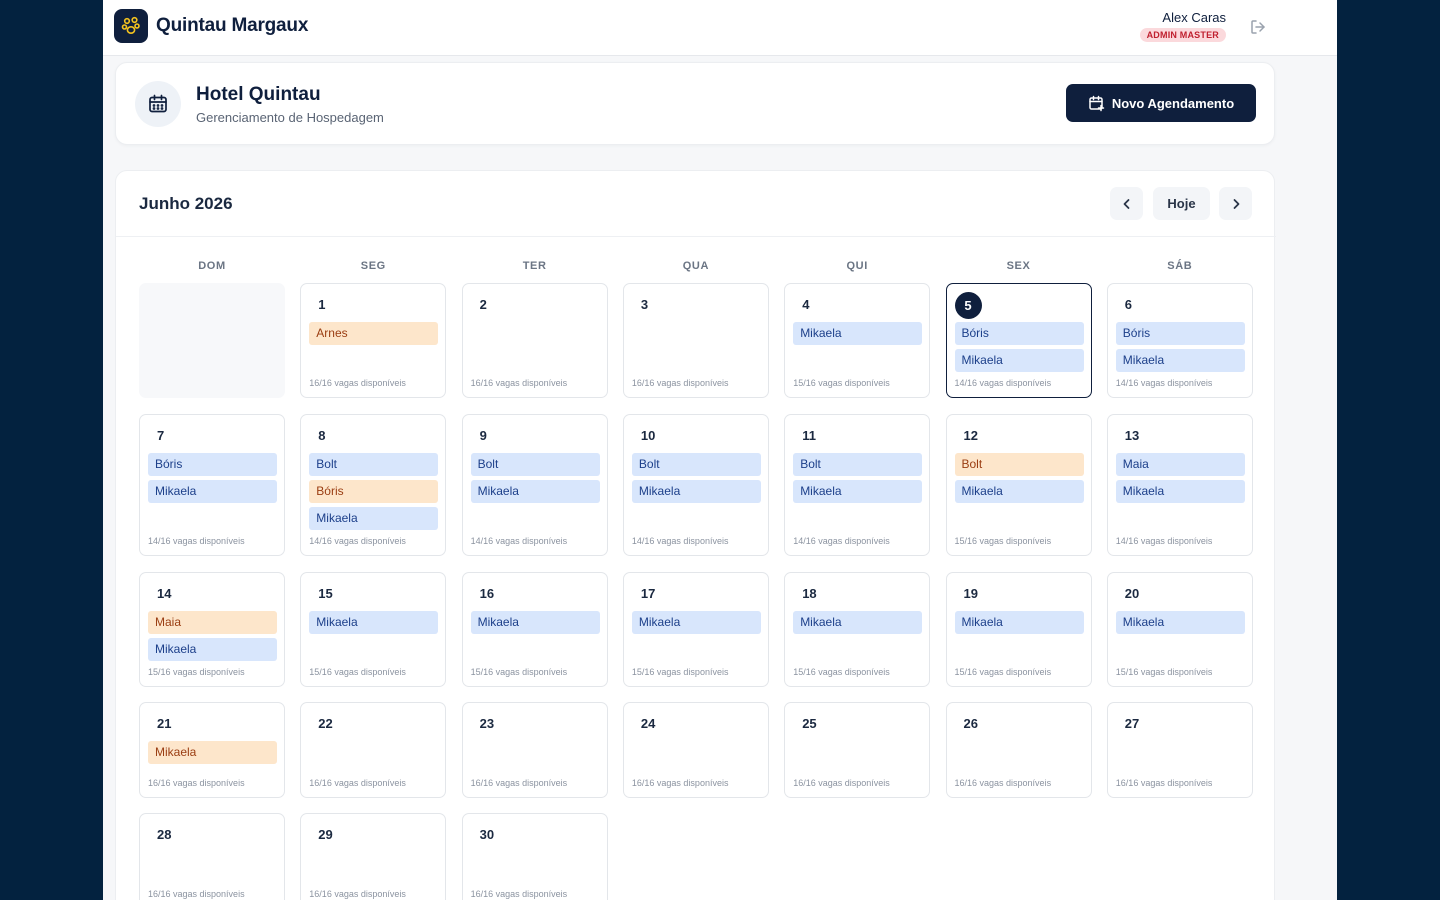 The width and height of the screenshot is (1440, 900). What do you see at coordinates (161, 435) in the screenshot?
I see `day-number: 7` at bounding box center [161, 435].